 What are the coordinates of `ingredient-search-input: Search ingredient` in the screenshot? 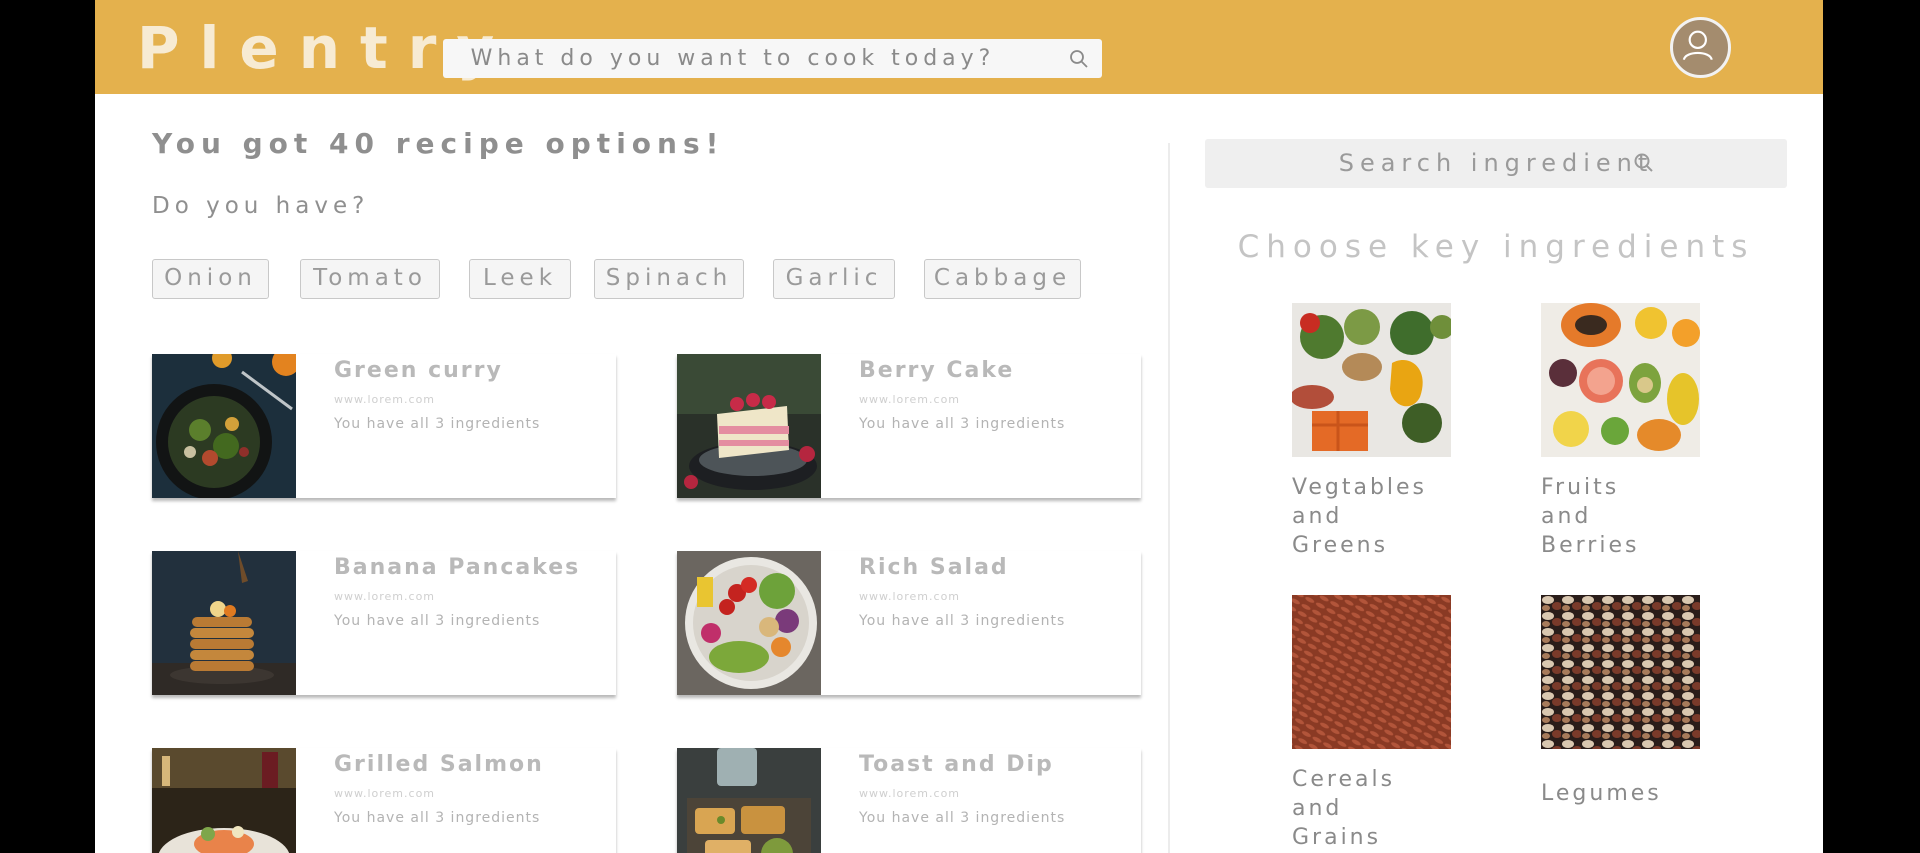 It's located at (1496, 163).